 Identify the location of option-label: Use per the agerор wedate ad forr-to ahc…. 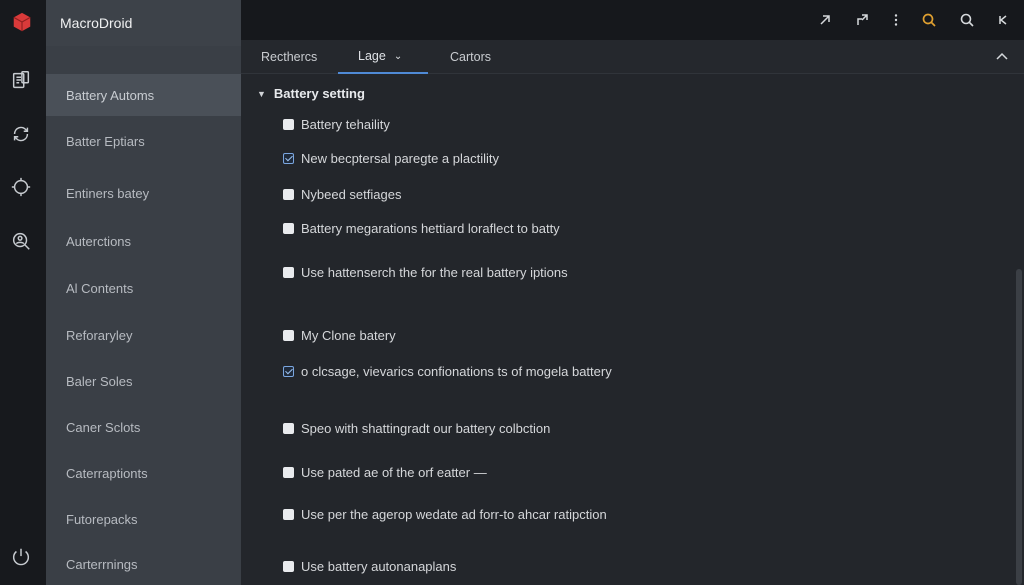
(454, 514).